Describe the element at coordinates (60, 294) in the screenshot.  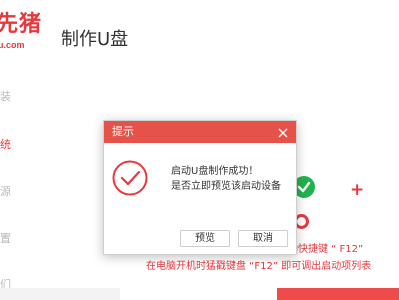
I see `bottom-left-button` at that location.